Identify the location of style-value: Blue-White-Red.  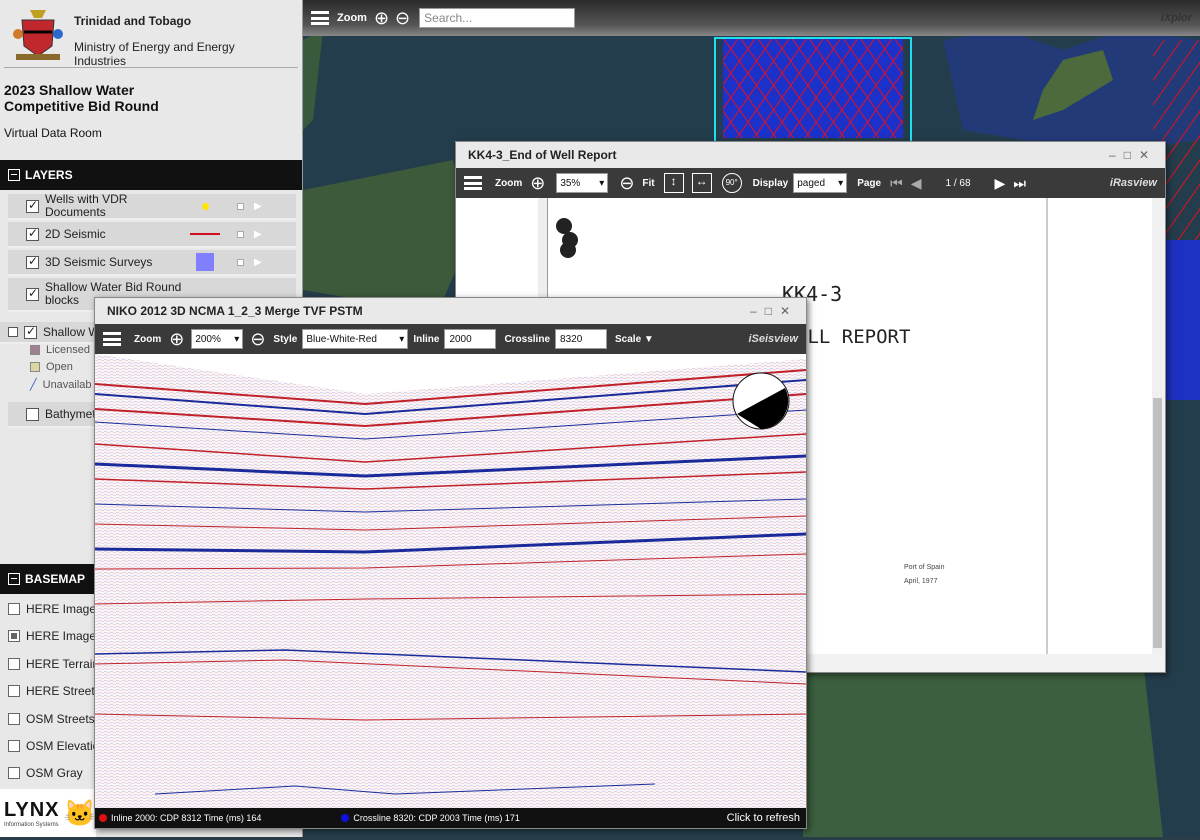
(341, 339).